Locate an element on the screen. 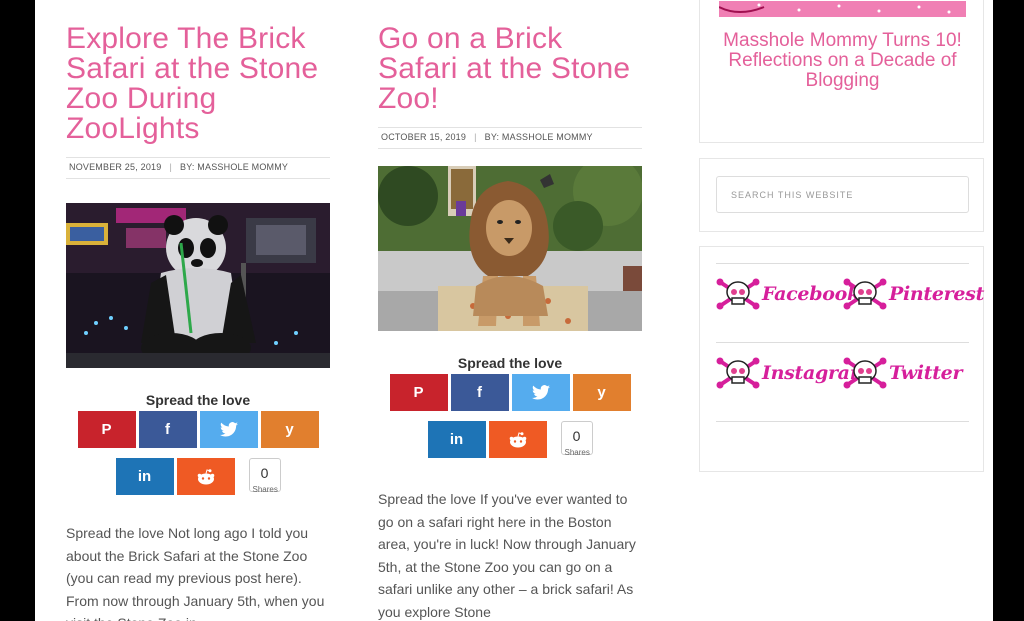 The height and width of the screenshot is (621, 1024). post-date: NOVEMBER 25, 2019 is located at coordinates (115, 167).